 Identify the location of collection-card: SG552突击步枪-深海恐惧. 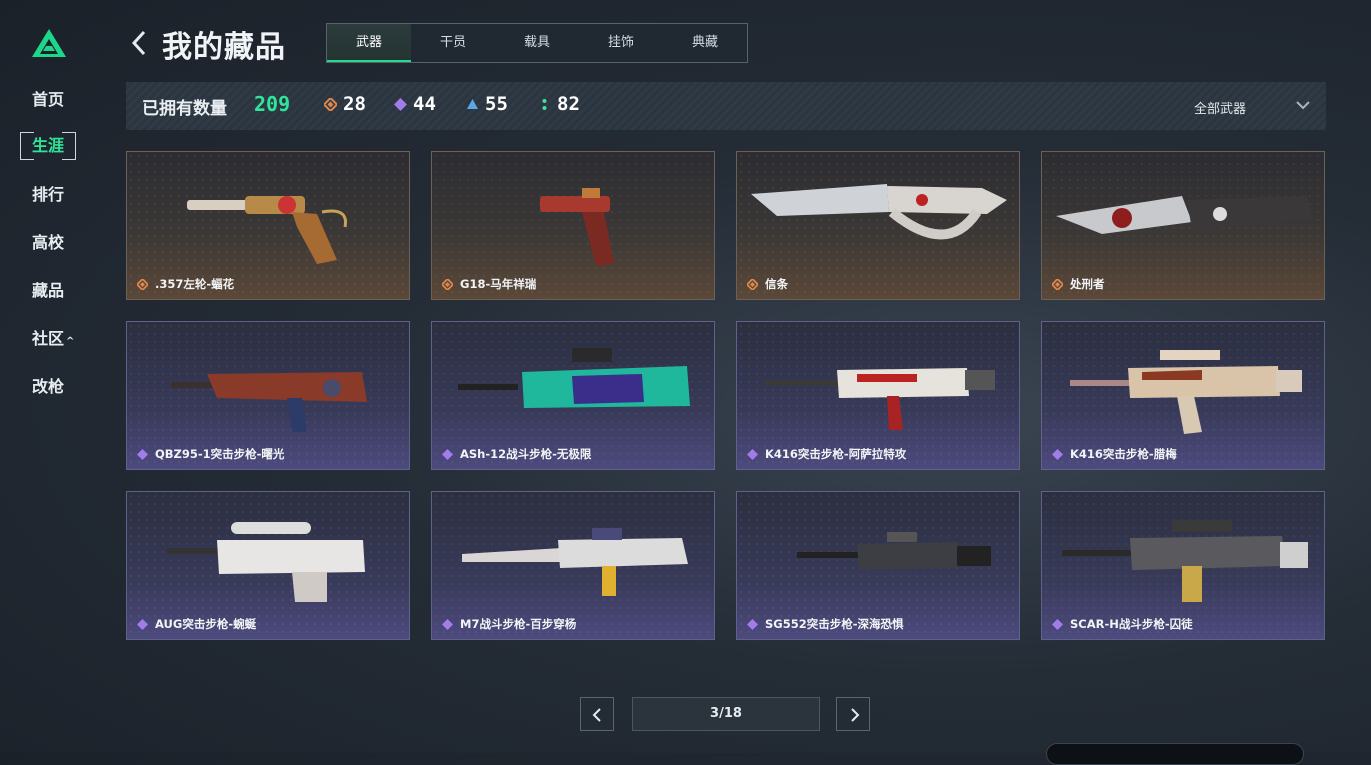
(878, 565).